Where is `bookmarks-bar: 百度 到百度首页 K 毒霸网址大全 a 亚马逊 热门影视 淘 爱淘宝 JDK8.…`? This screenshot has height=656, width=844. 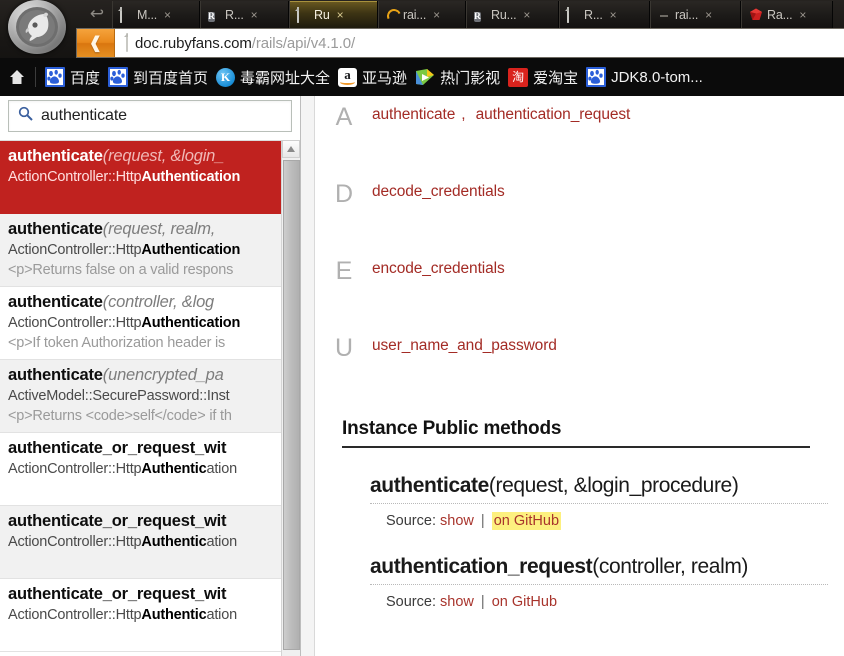
bookmarks-bar: 百度 到百度首页 K 毒霸网址大全 a 亚马逊 热门影视 淘 爱淘宝 JDK8.… is located at coordinates (422, 77).